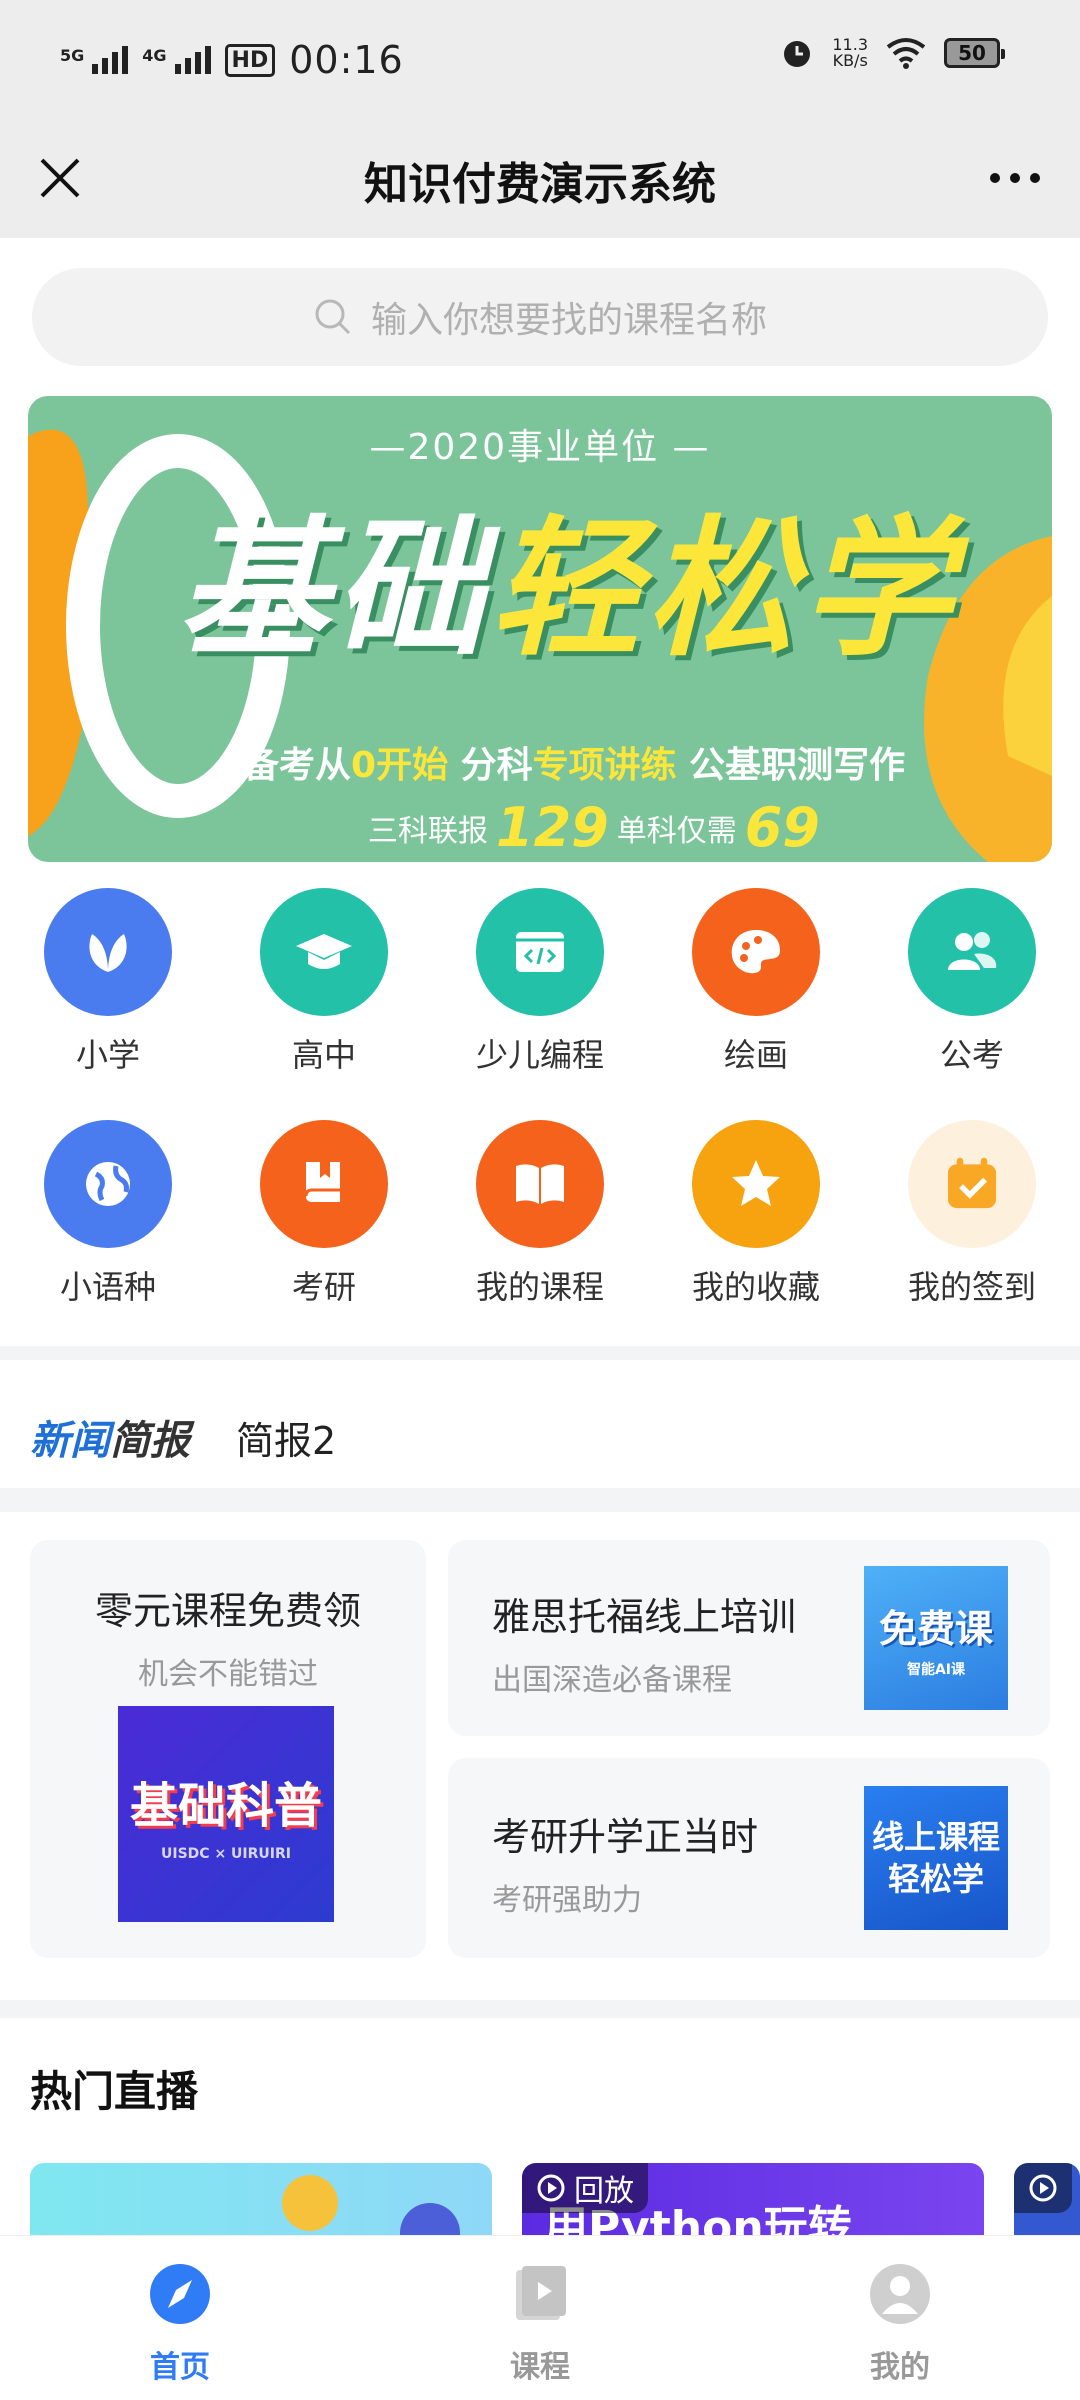  What do you see at coordinates (972, 1184) in the screenshot?
I see `calendar-check-icon` at bounding box center [972, 1184].